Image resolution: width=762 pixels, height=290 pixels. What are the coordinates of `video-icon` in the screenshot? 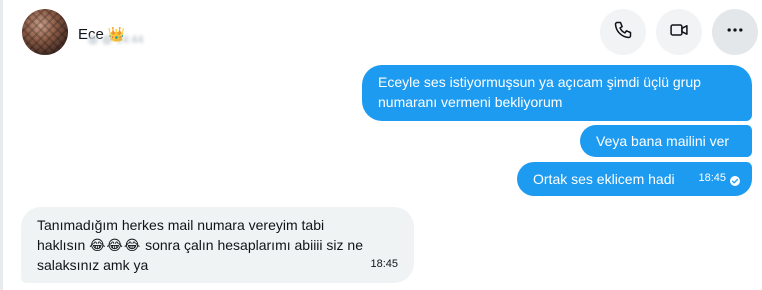 It's located at (679, 32).